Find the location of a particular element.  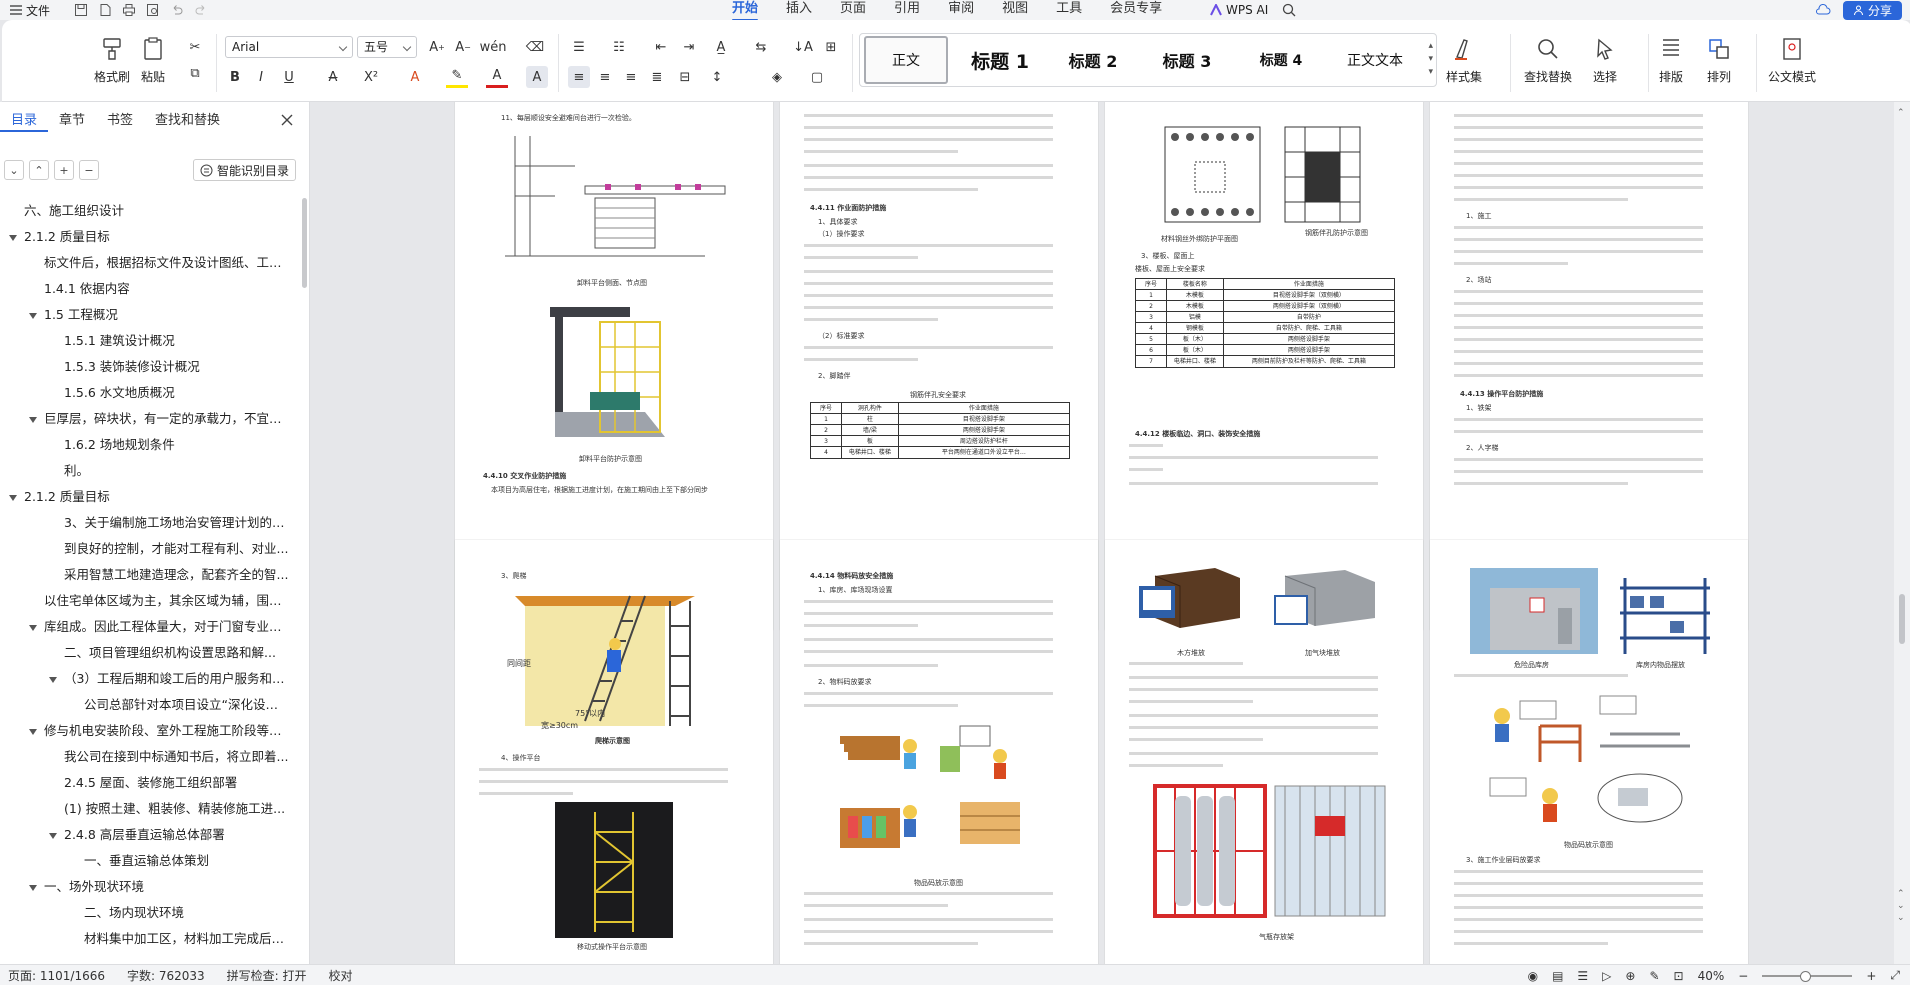

align-left-icon: ≡ is located at coordinates (579, 77).